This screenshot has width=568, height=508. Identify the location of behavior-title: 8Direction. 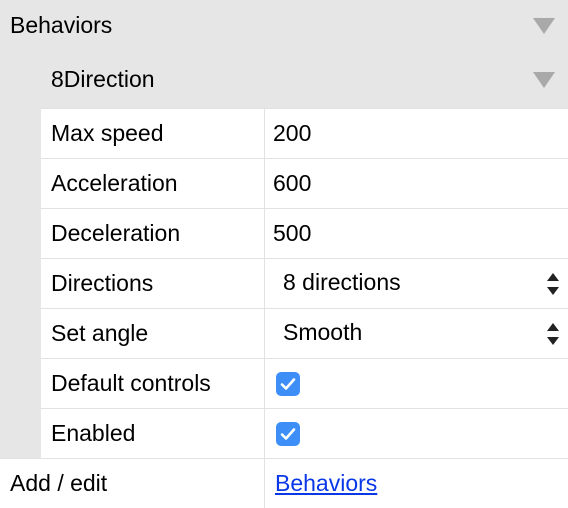
(103, 78).